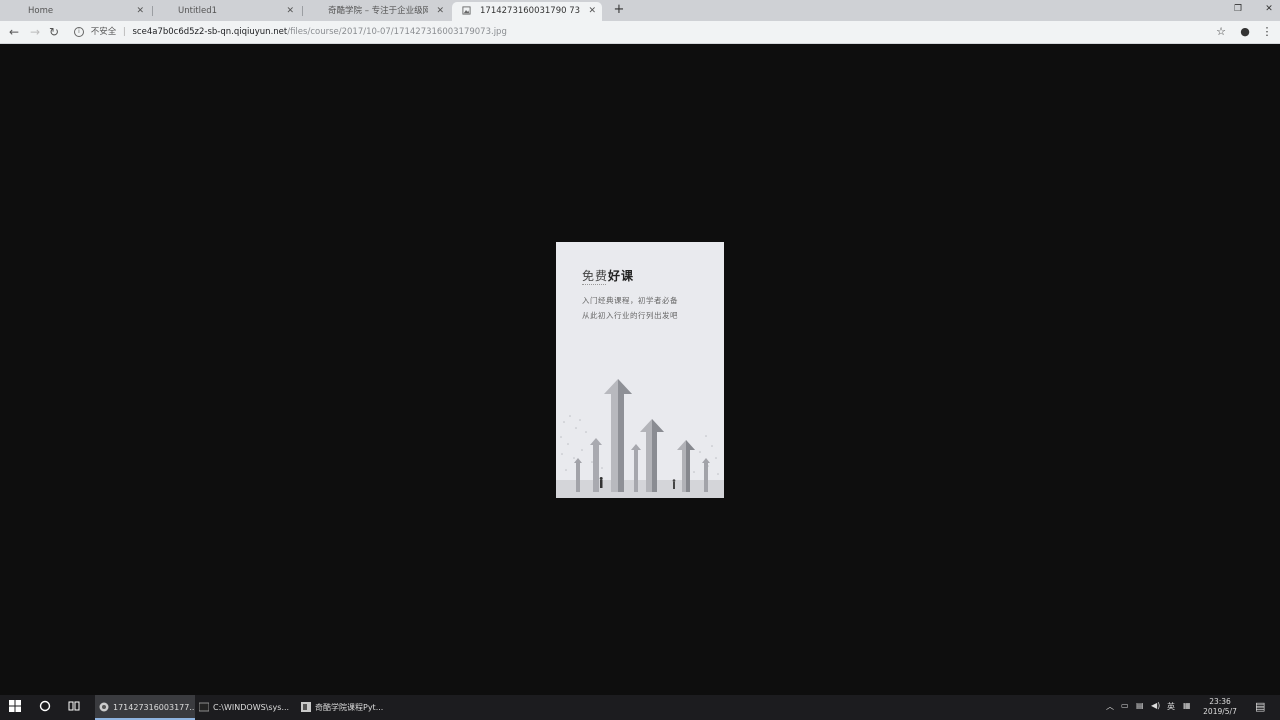 The width and height of the screenshot is (1280, 720). Describe the element at coordinates (1220, 711) in the screenshot. I see `clock-date: 2019/5/7` at that location.